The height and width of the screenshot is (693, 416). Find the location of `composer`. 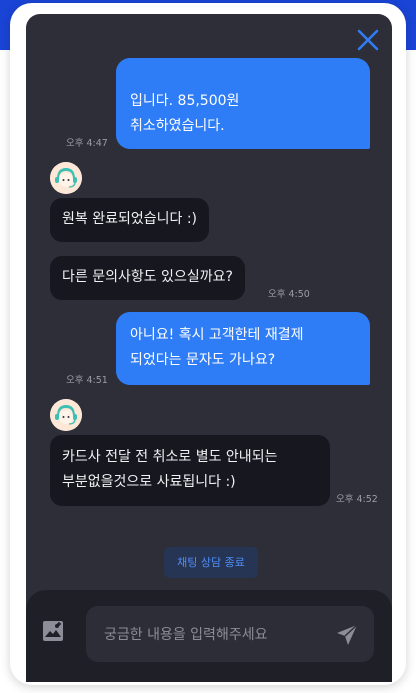

composer is located at coordinates (209, 636).